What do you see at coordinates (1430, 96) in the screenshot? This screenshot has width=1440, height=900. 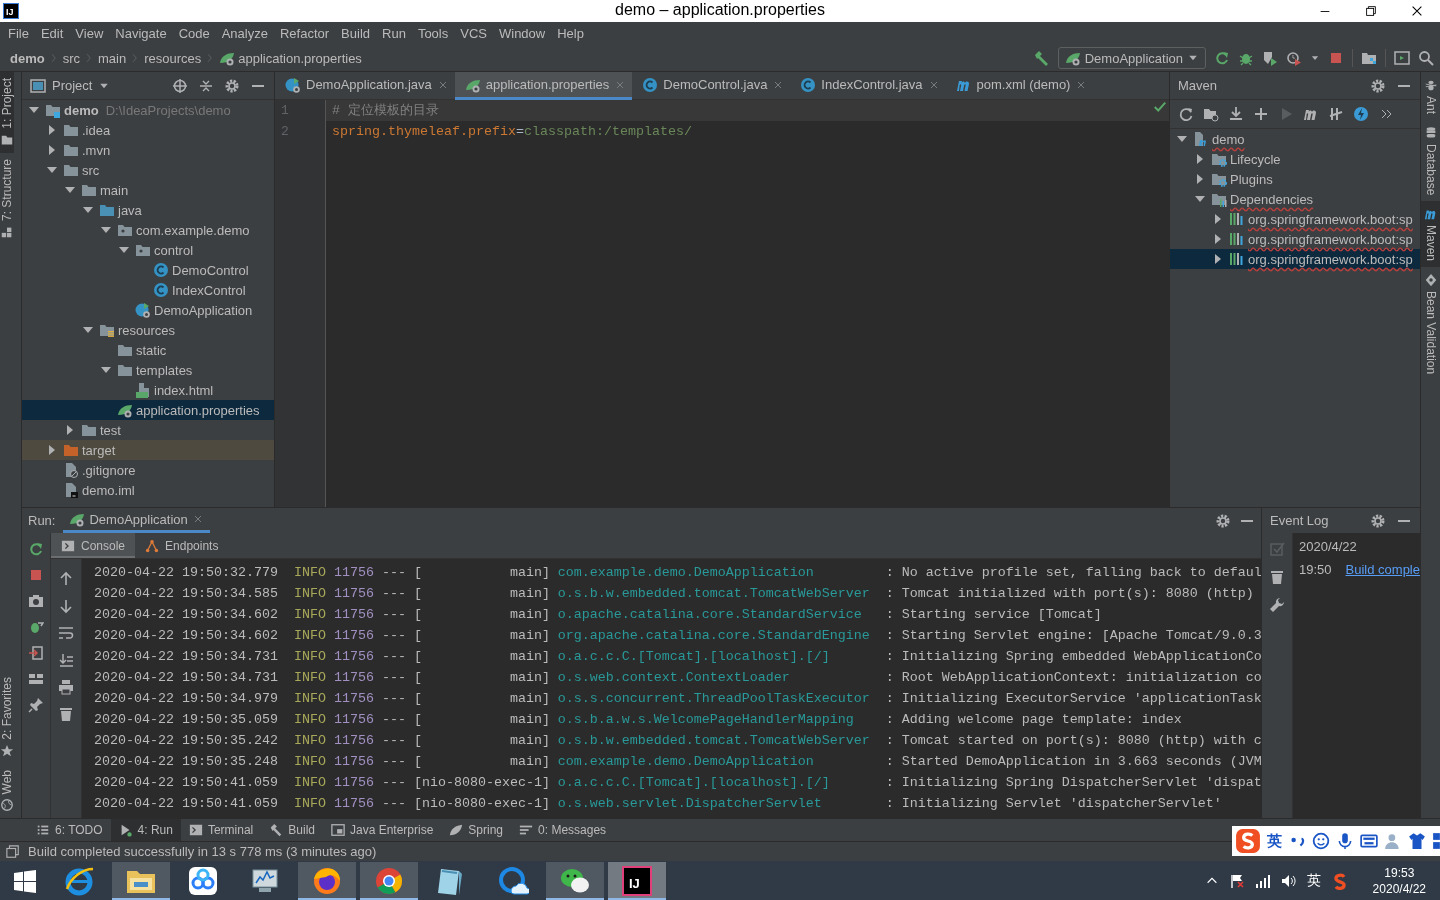 I see `tool-window-tab: Ant` at bounding box center [1430, 96].